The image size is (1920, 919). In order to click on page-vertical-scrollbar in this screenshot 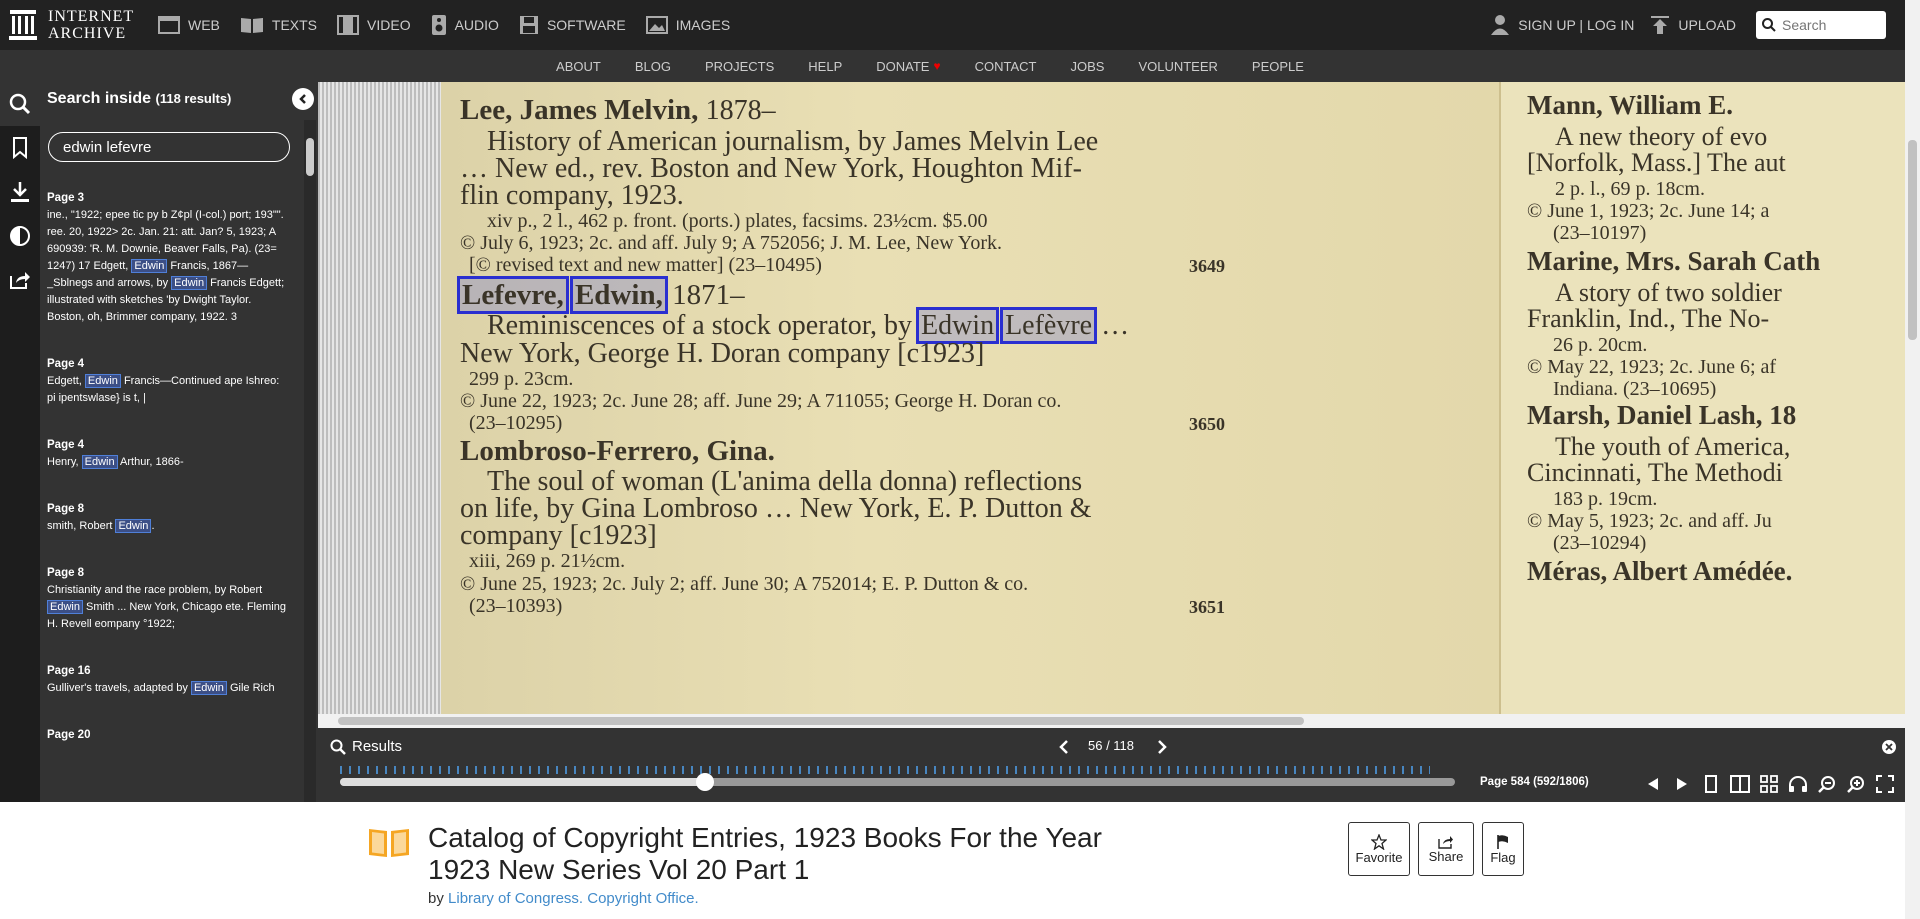, I will do `click(1912, 459)`.